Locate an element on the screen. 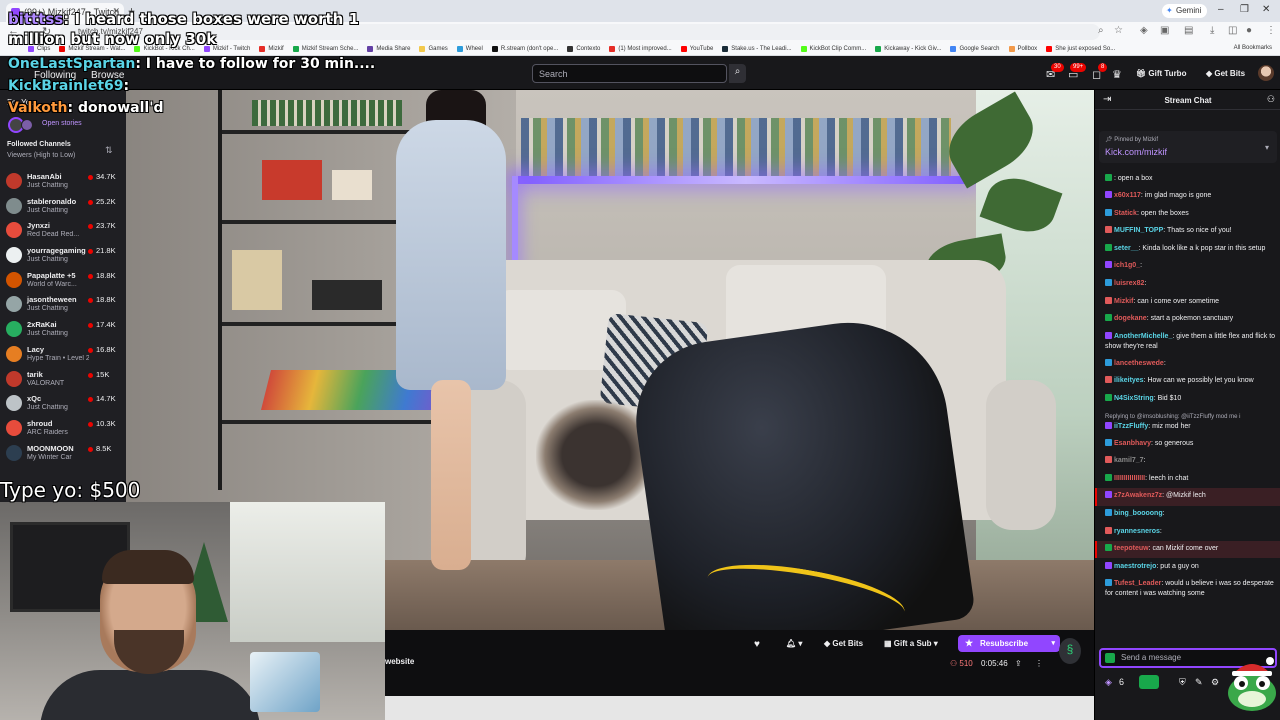  chat-username: seter__ is located at coordinates (1126, 248).